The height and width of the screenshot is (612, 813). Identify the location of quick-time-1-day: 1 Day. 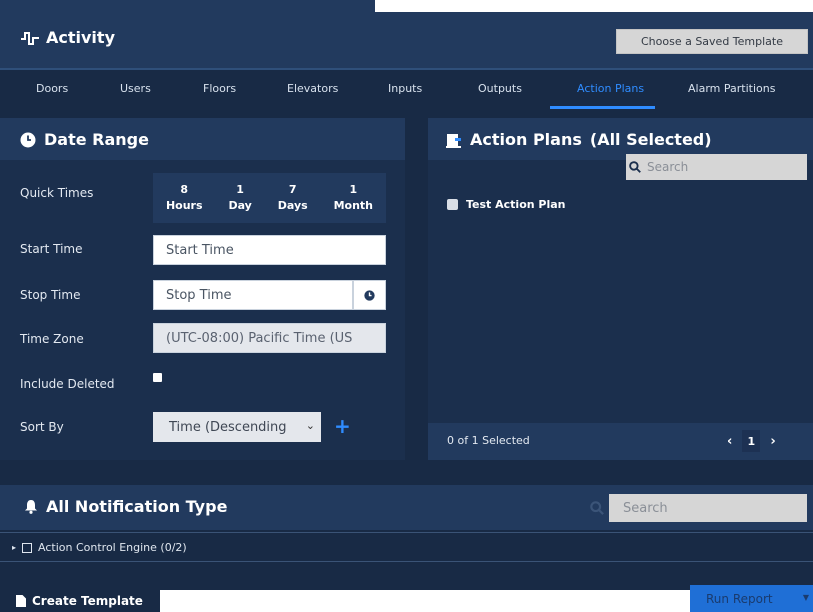
(239, 198).